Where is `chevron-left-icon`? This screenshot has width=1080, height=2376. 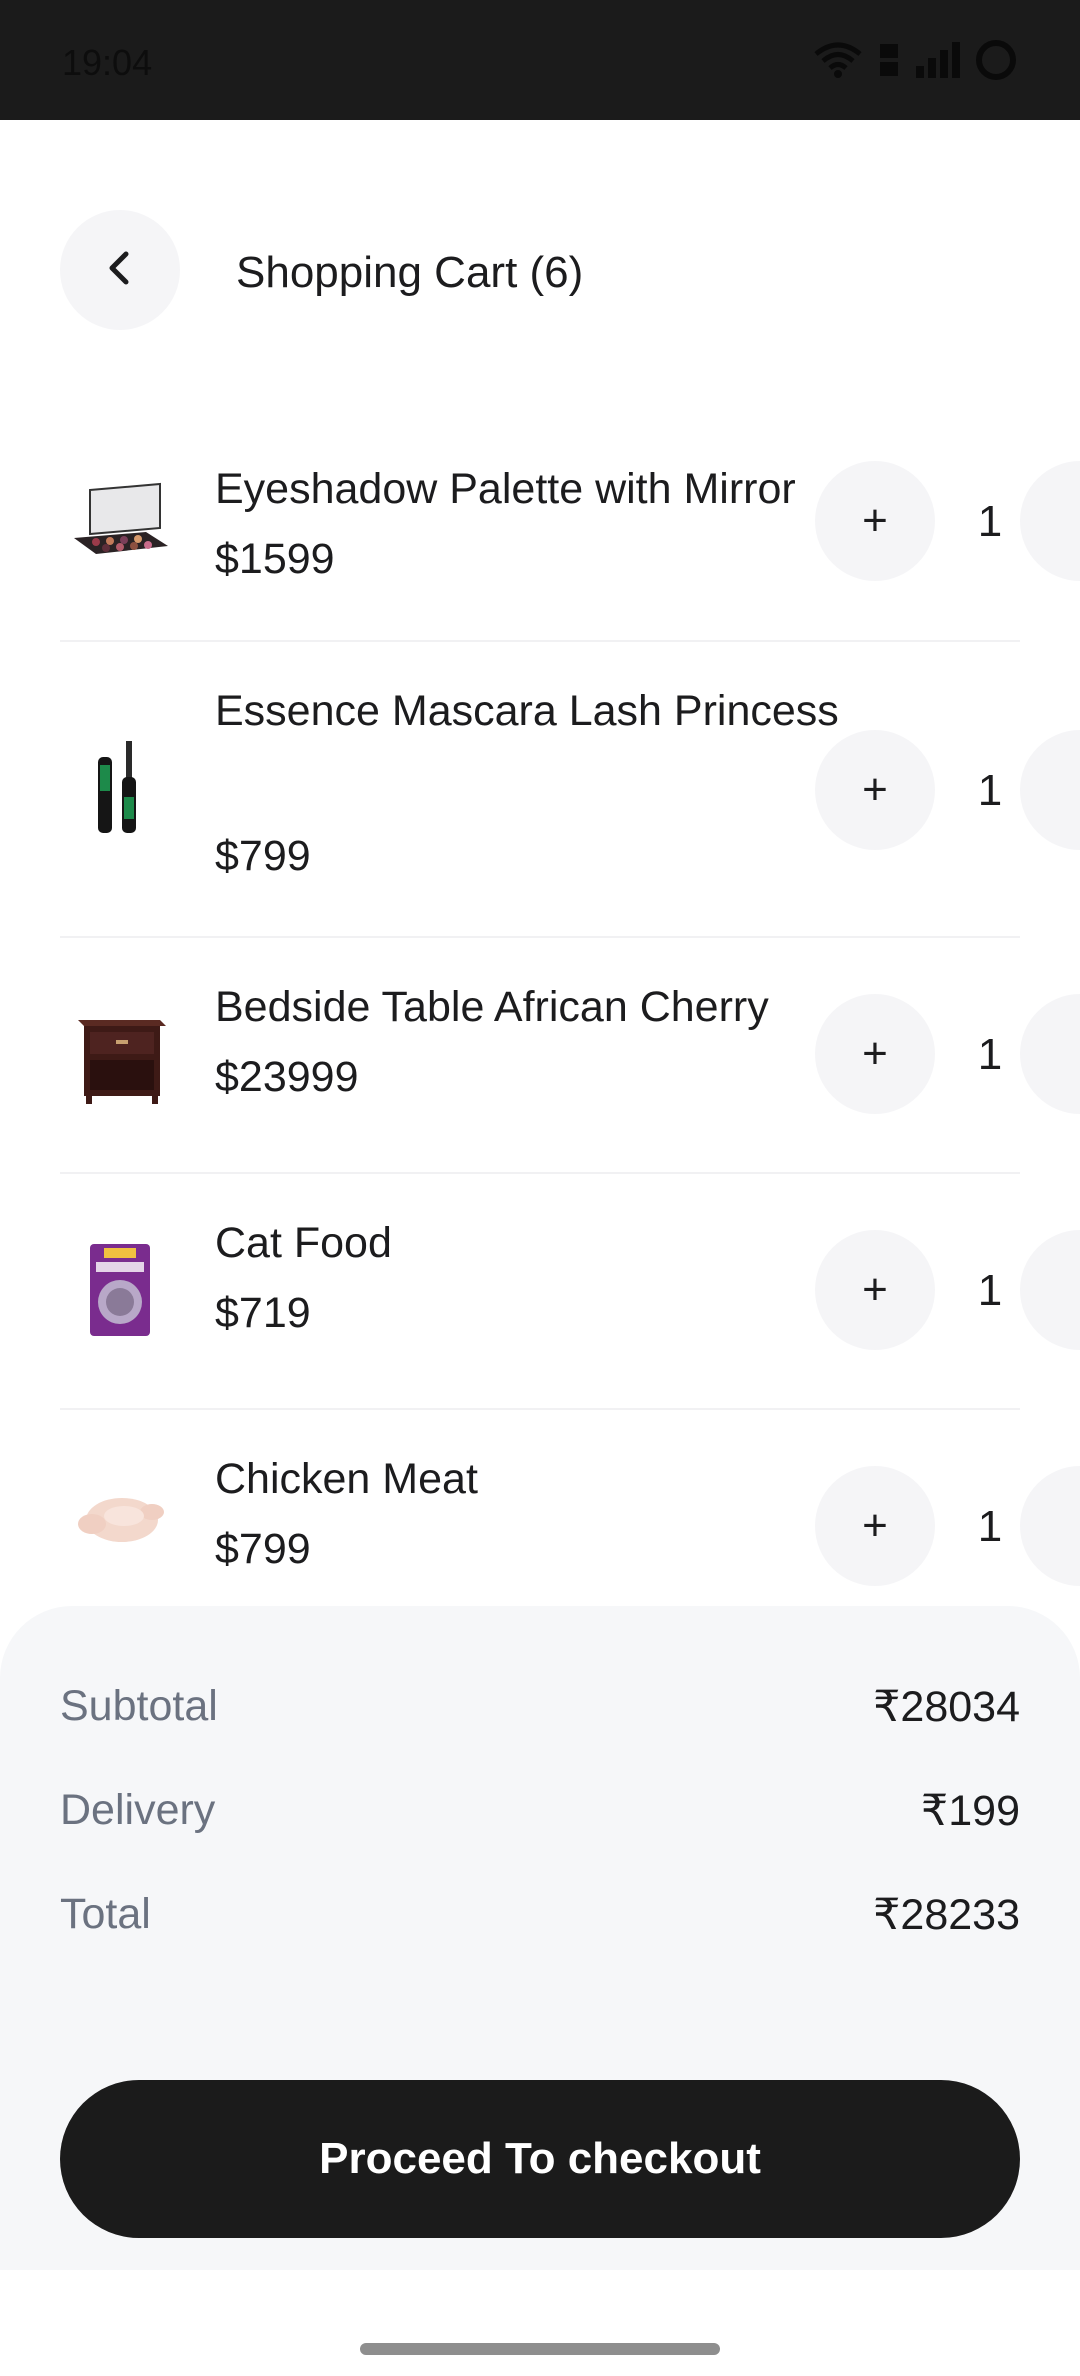 chevron-left-icon is located at coordinates (120, 270).